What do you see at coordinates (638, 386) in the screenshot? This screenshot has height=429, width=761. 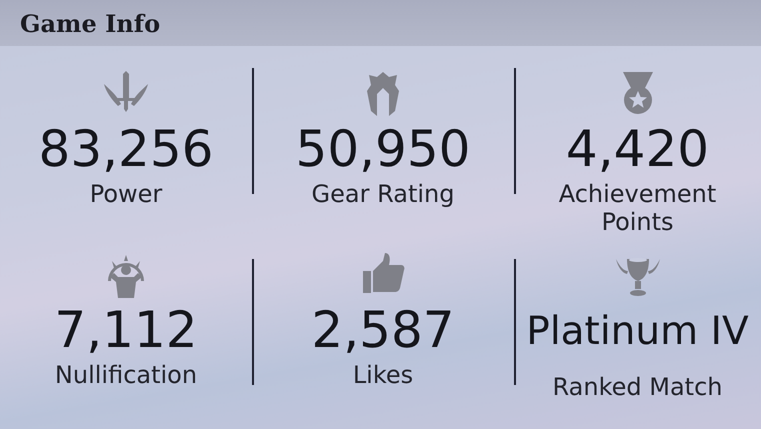 I see `stat-label: Ranked Match` at bounding box center [638, 386].